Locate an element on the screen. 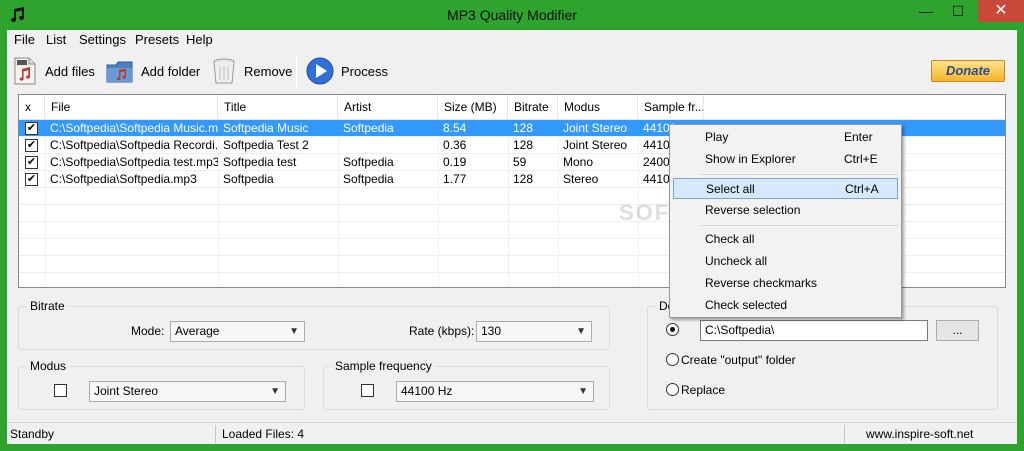  column-header-check: x is located at coordinates (32, 107).